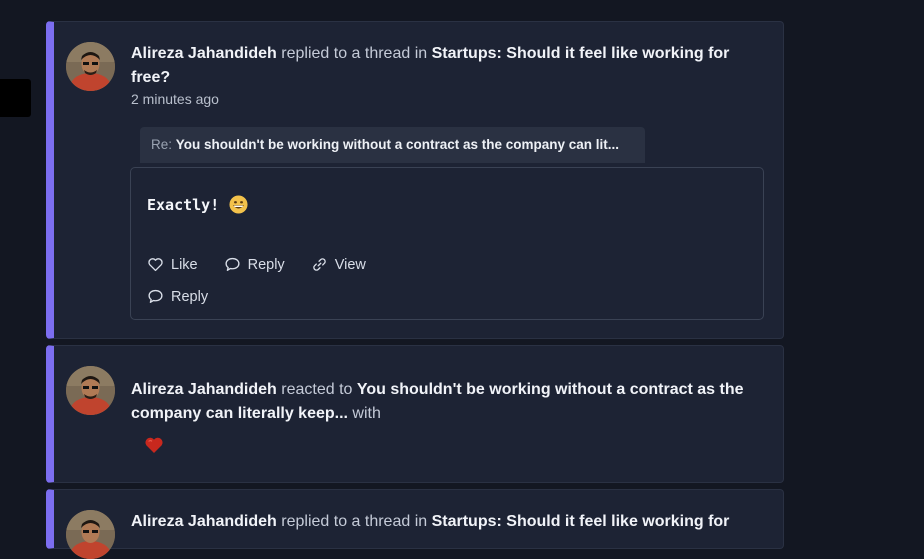  I want to click on message-actions: Like Reply View, so click(256, 264).